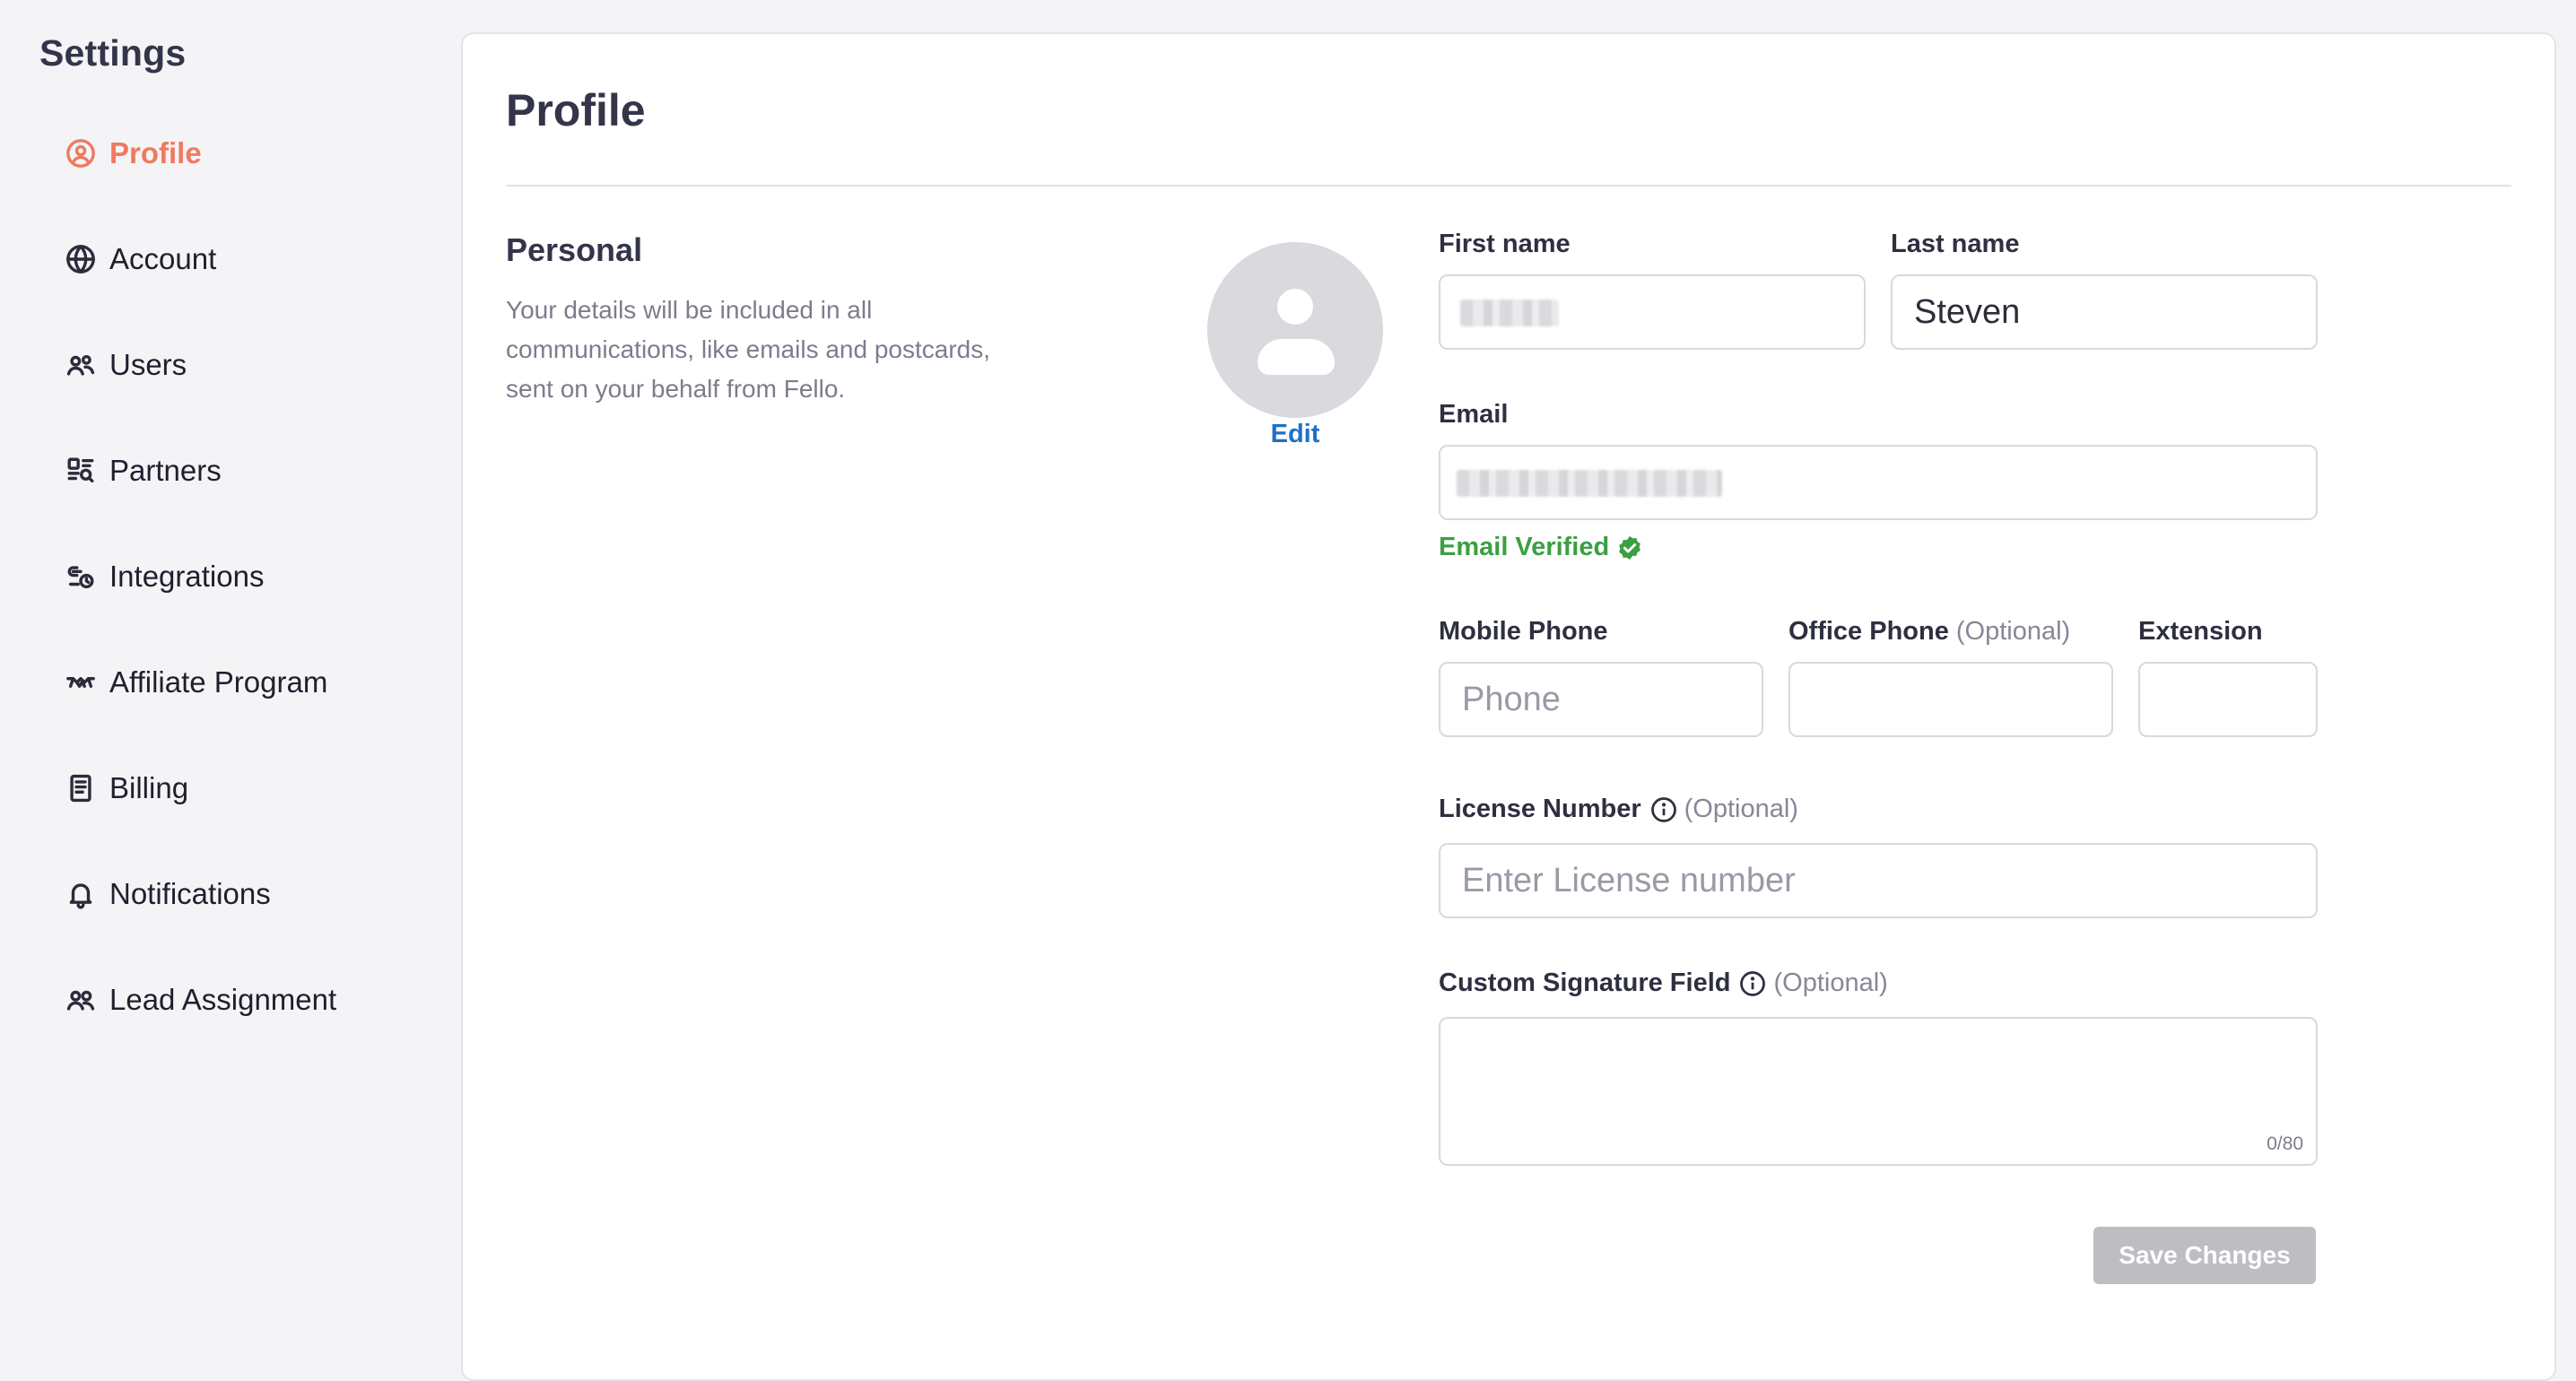 This screenshot has width=2576, height=1381. What do you see at coordinates (1618, 809) in the screenshot?
I see `license-number-label: License Number (Optional)` at bounding box center [1618, 809].